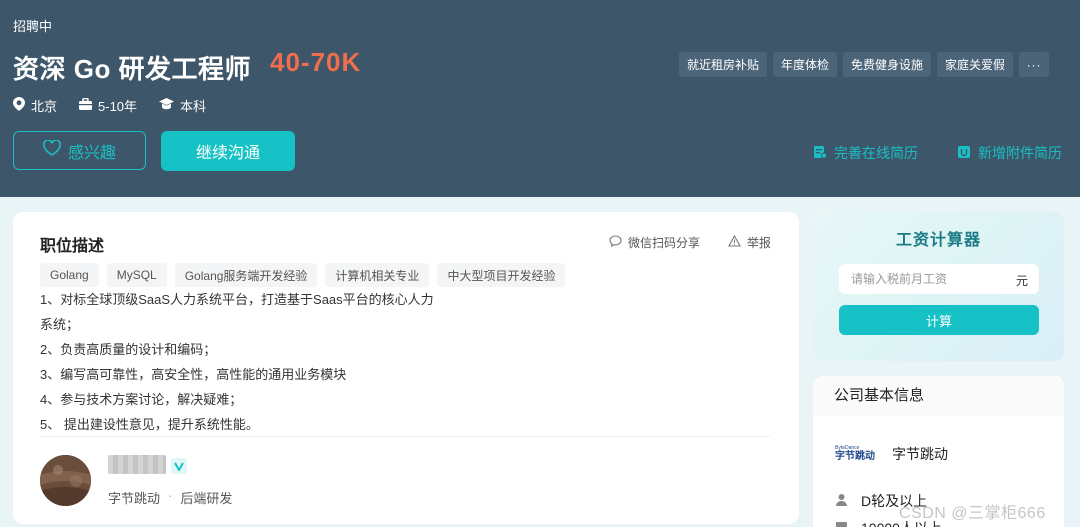 The height and width of the screenshot is (527, 1080). What do you see at coordinates (22, 105) in the screenshot?
I see `location-pin-icon` at bounding box center [22, 105].